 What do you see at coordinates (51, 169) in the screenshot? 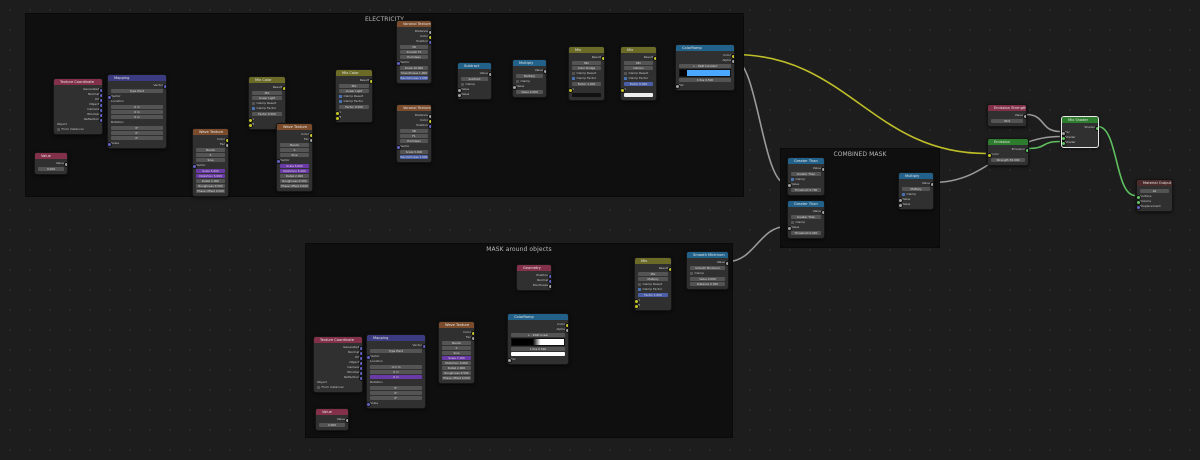
I see `node-field: 0.020` at bounding box center [51, 169].